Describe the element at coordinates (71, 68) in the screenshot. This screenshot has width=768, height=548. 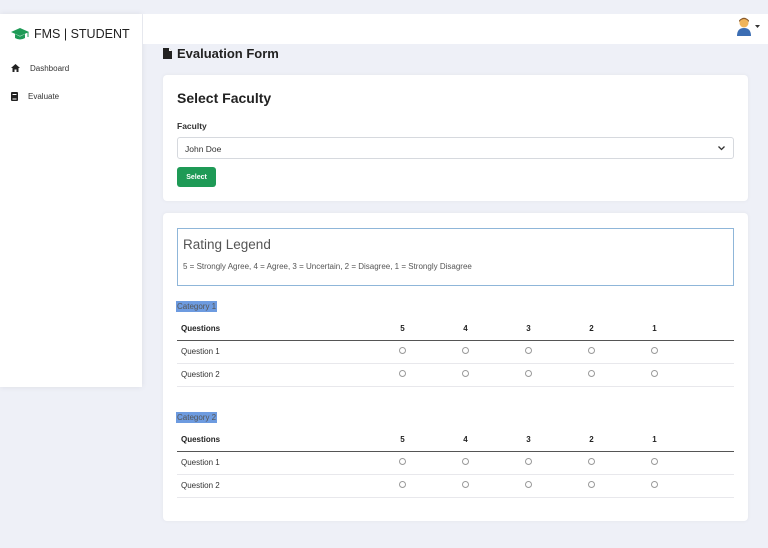
I see `sidebar-item-dashboard: Dashboard` at that location.